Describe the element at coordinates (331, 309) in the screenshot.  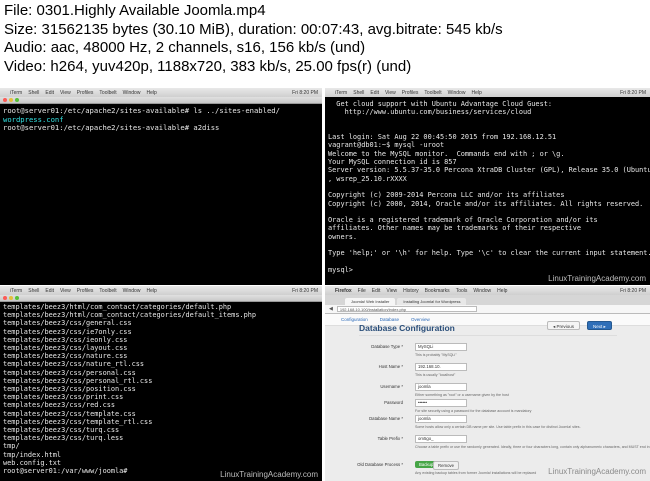
I see `back-icon: ◀` at that location.